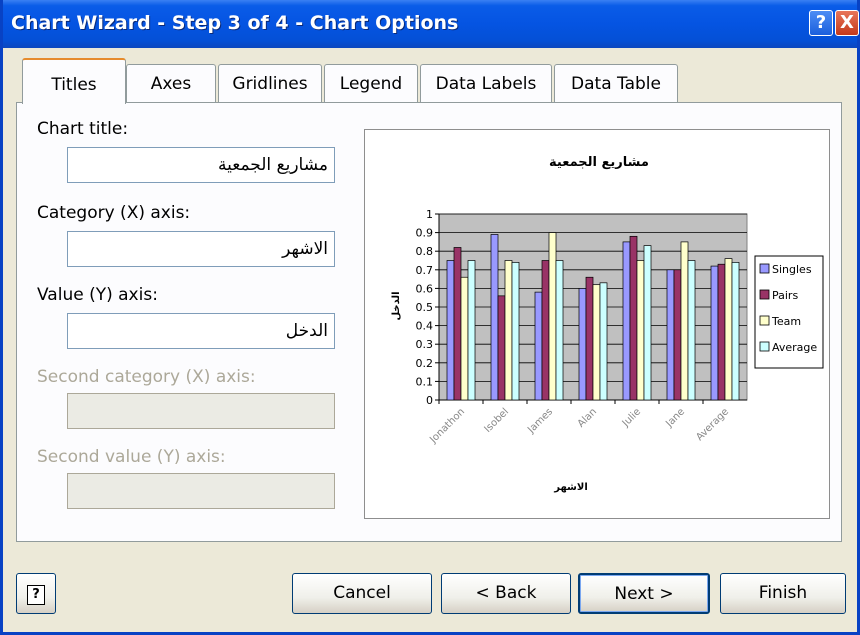 This screenshot has width=860, height=635. I want to click on bar-singles-average, so click(714, 333).